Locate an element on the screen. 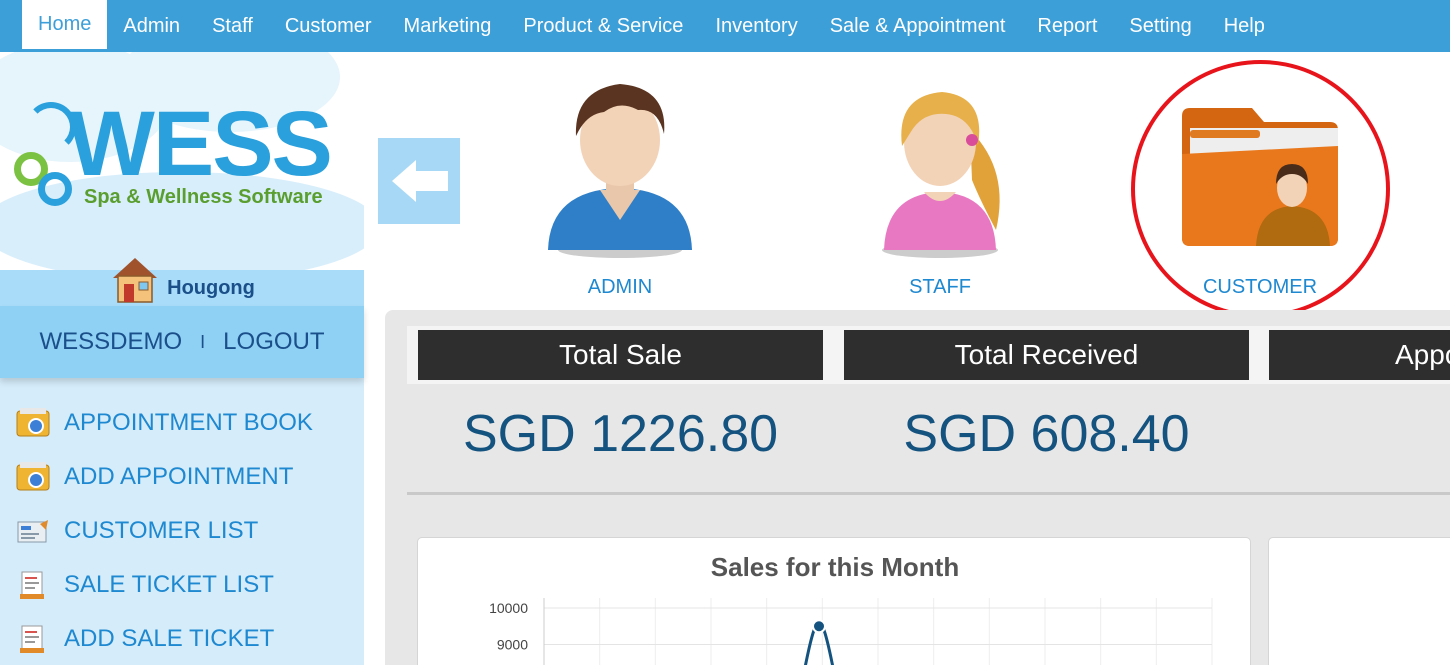 The image size is (1450, 665). add-sale-ticket-icon is located at coordinates (33, 639).